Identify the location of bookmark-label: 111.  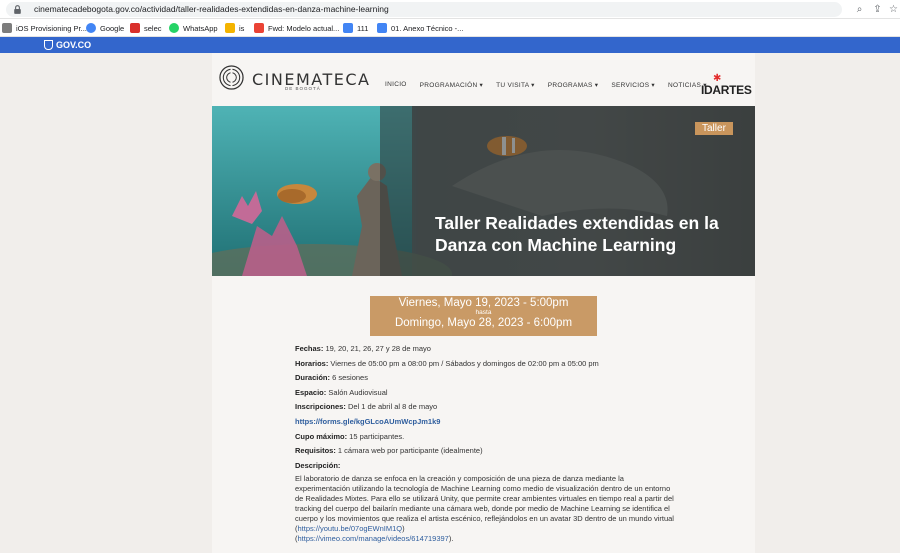
(363, 28).